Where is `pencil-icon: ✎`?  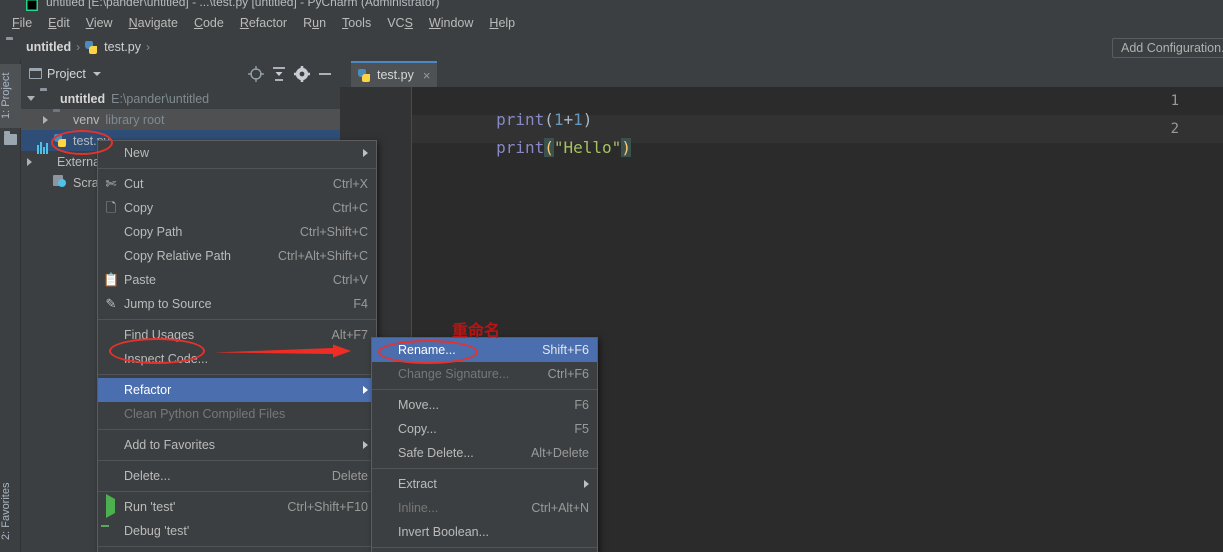
pencil-icon: ✎ is located at coordinates (111, 303).